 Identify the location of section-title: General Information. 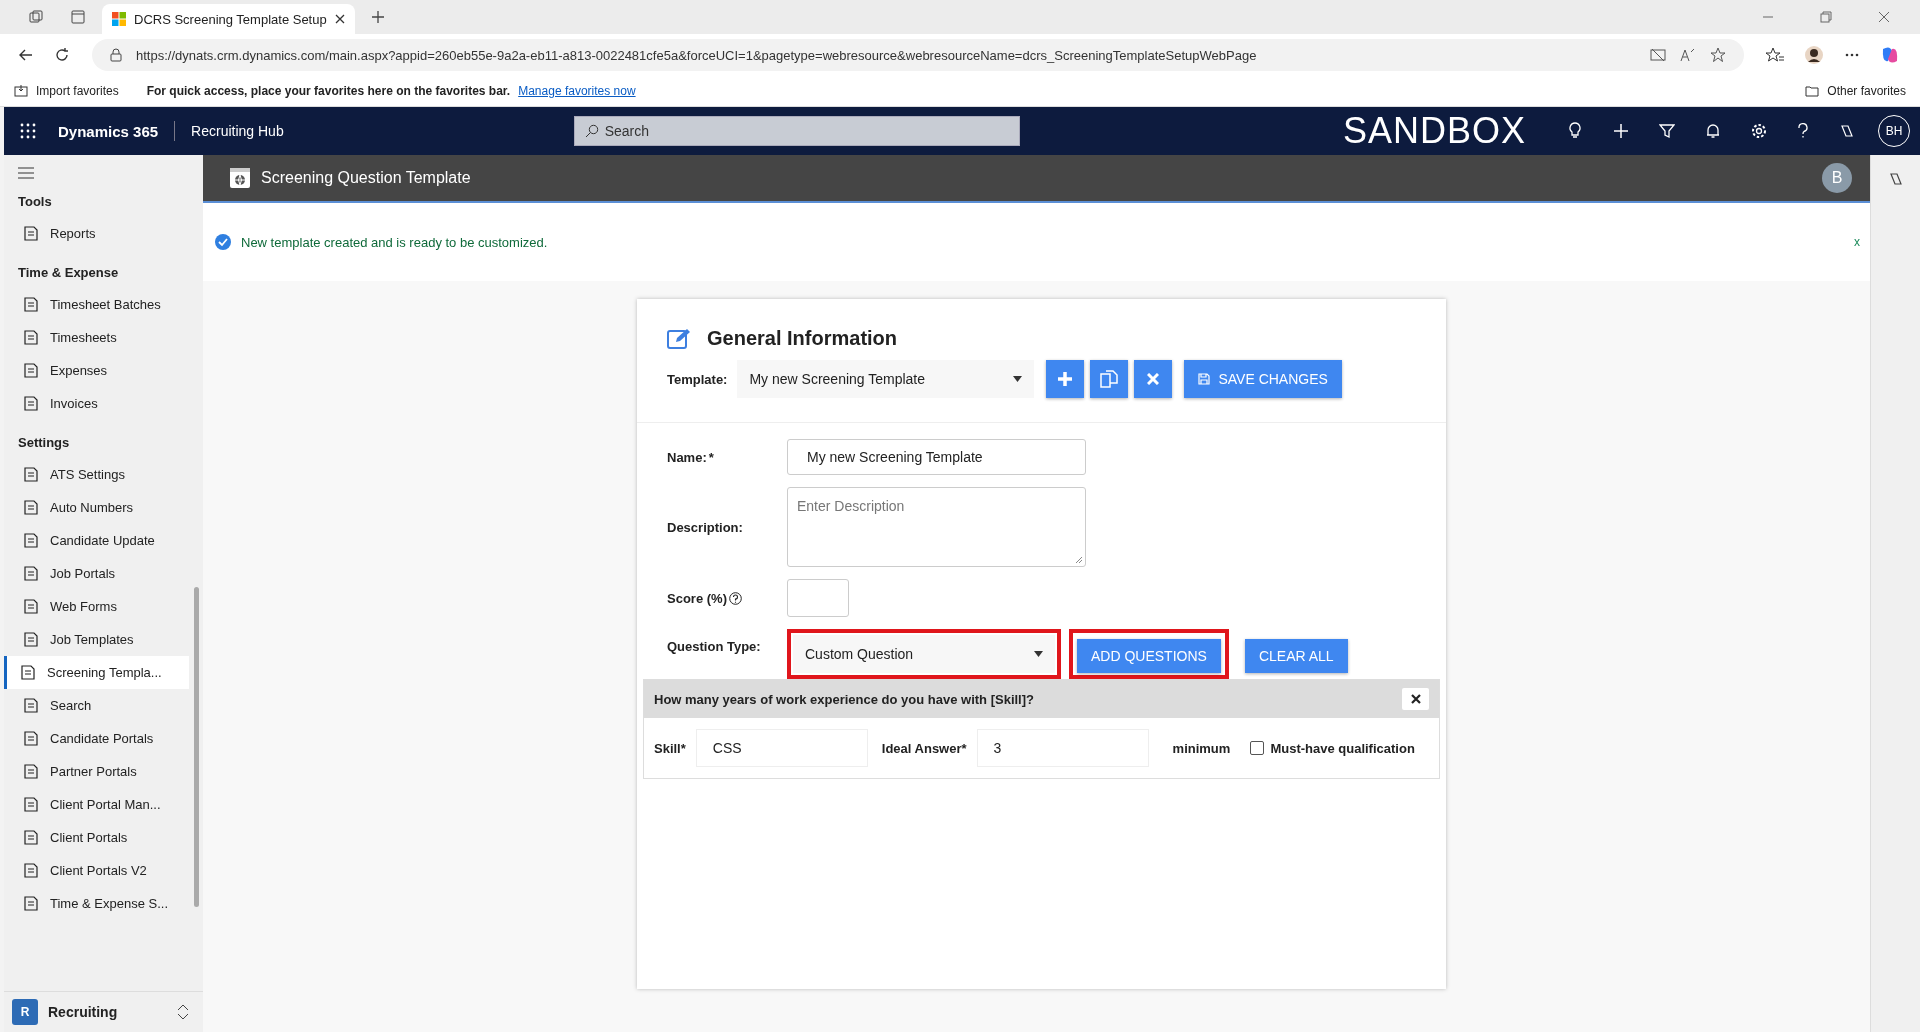
(802, 338).